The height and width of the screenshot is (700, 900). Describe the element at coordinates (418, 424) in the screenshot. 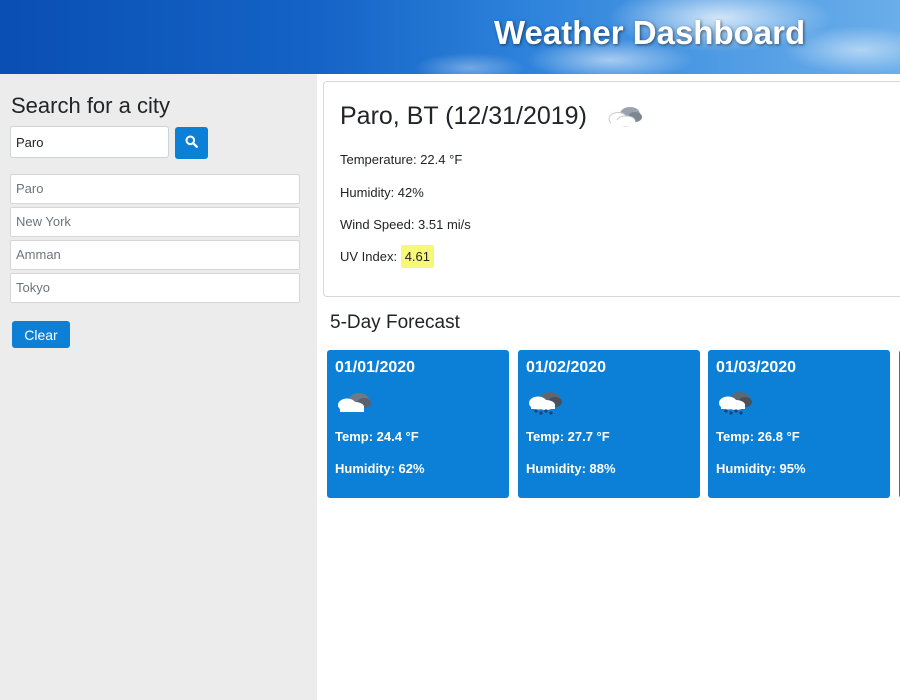

I see `forecast-card: 01/01/2020 Temp: 24.4 °F Humidity: 62%` at that location.